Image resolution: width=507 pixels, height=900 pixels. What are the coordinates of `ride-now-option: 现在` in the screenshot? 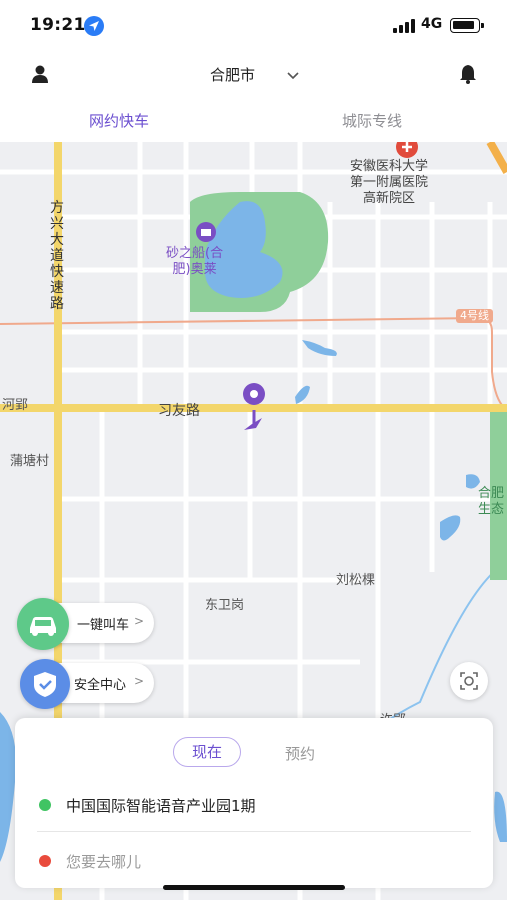 It's located at (207, 752).